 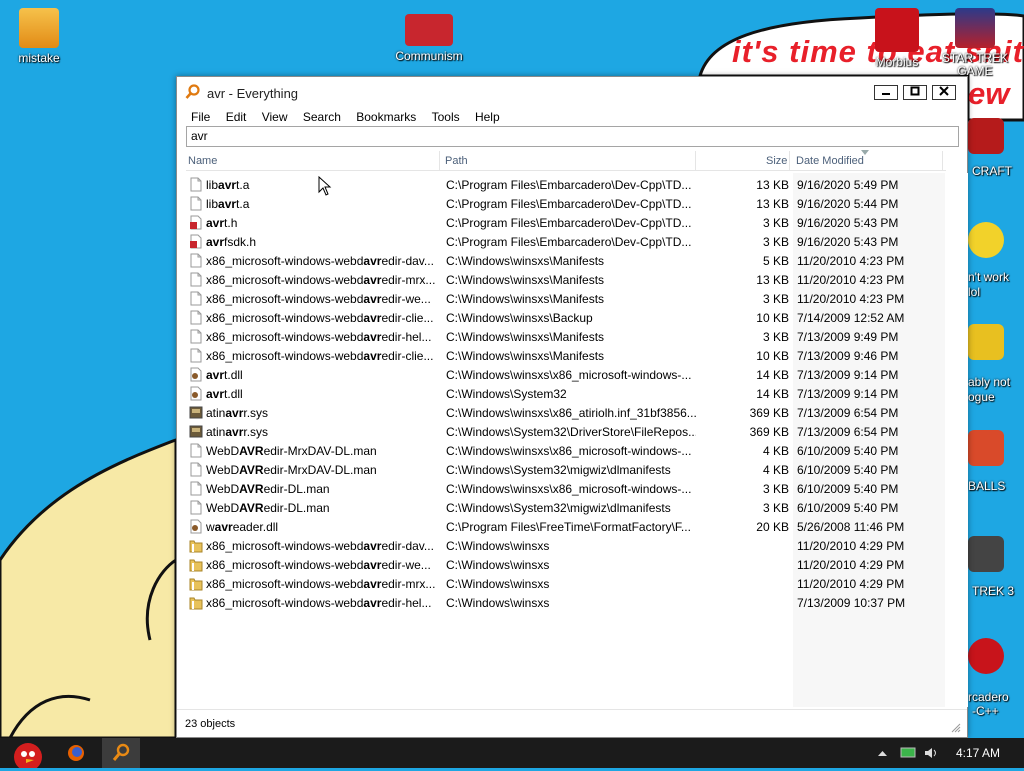 I want to click on taskbar-everything, so click(x=121, y=753).